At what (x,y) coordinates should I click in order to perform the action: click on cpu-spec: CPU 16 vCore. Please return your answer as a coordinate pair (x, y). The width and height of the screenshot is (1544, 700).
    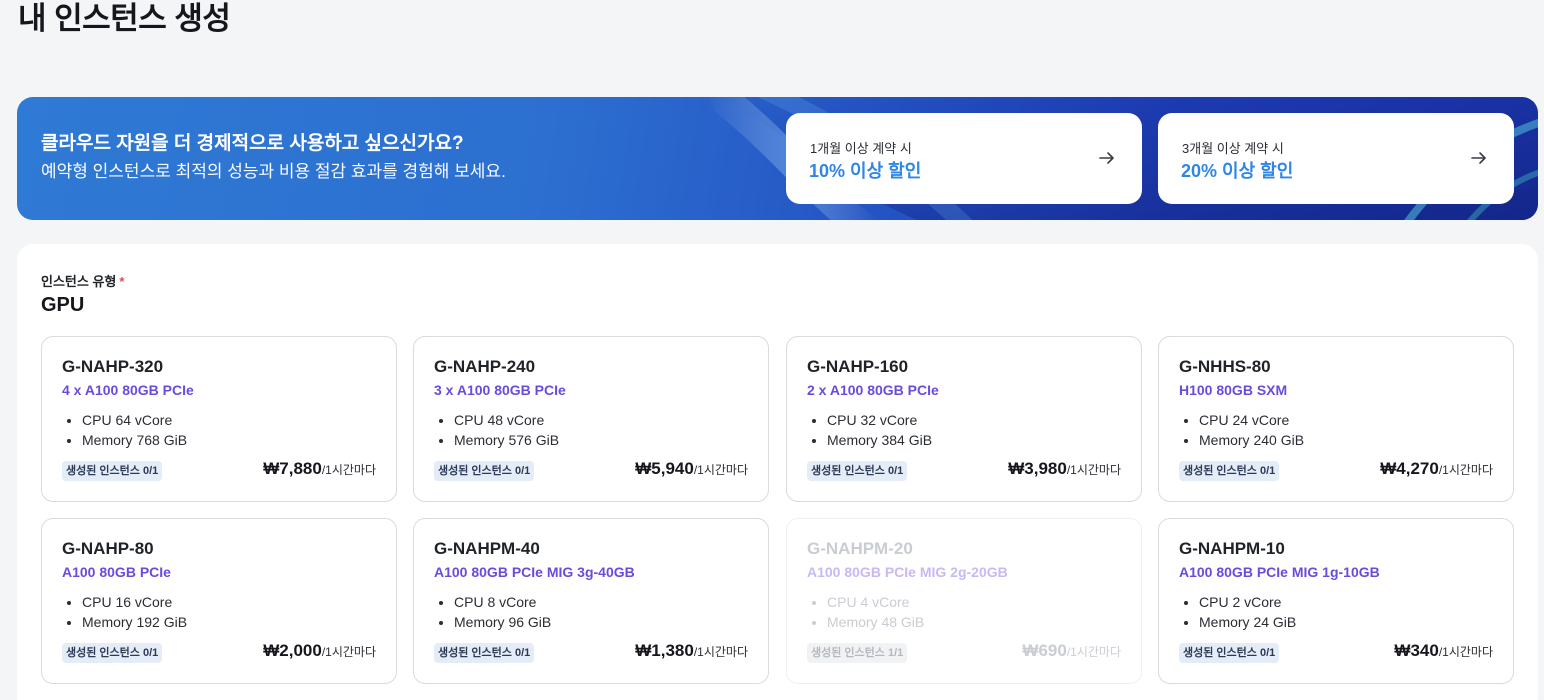
    Looking at the image, I should click on (134, 602).